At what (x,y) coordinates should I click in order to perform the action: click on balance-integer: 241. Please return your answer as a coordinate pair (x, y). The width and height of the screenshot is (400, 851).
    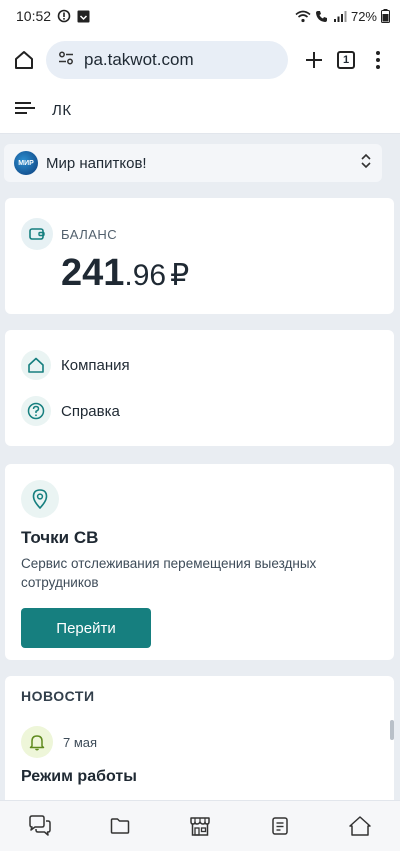
    Looking at the image, I should click on (93, 273).